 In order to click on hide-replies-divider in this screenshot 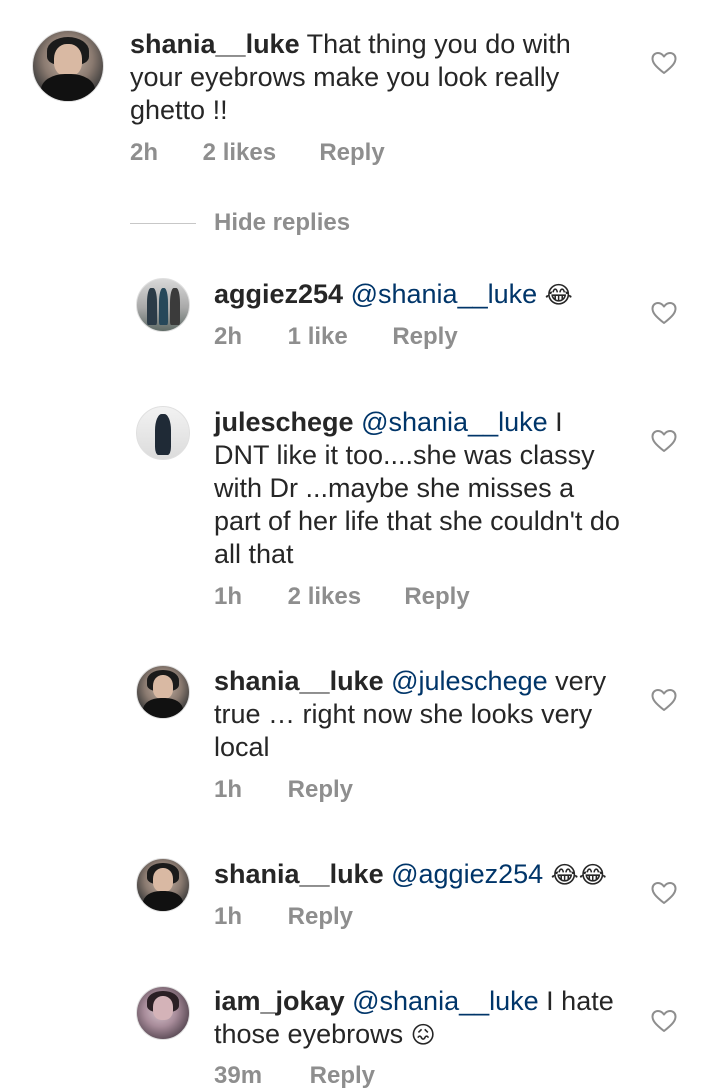, I will do `click(163, 223)`.